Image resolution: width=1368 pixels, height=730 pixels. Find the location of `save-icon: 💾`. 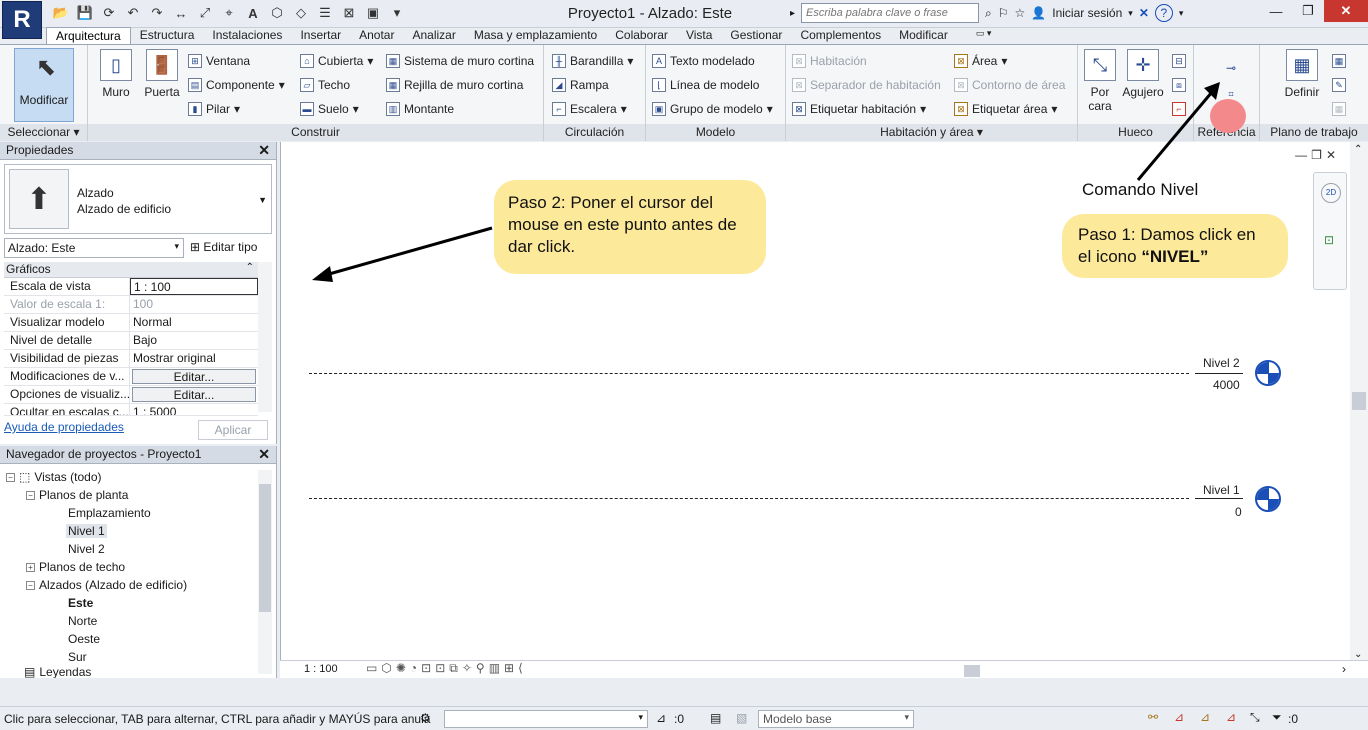

save-icon: 💾 is located at coordinates (85, 13).